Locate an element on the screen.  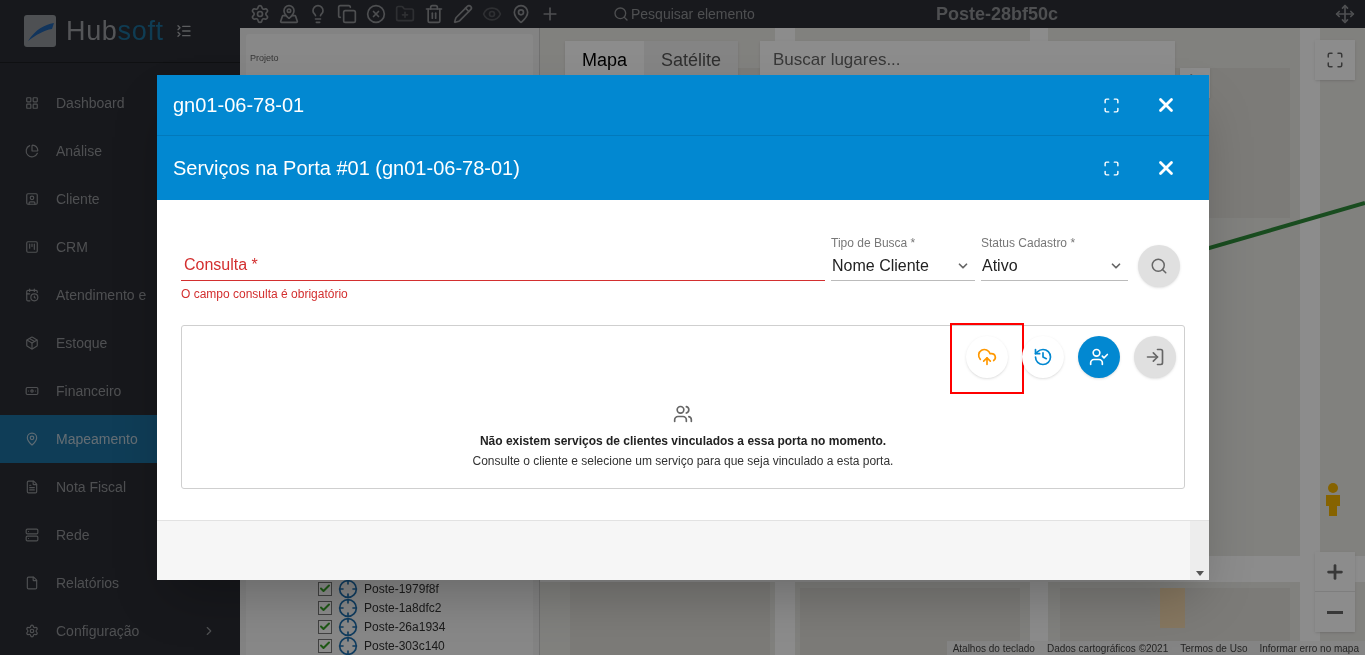
logo-icon is located at coordinates (40, 31).